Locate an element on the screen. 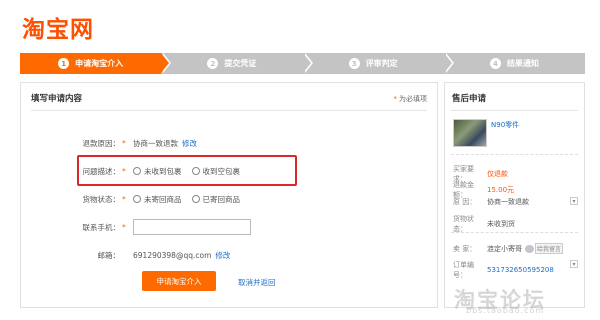 The image size is (600, 320). goods-status-value: 未收到货 is located at coordinates (501, 224).